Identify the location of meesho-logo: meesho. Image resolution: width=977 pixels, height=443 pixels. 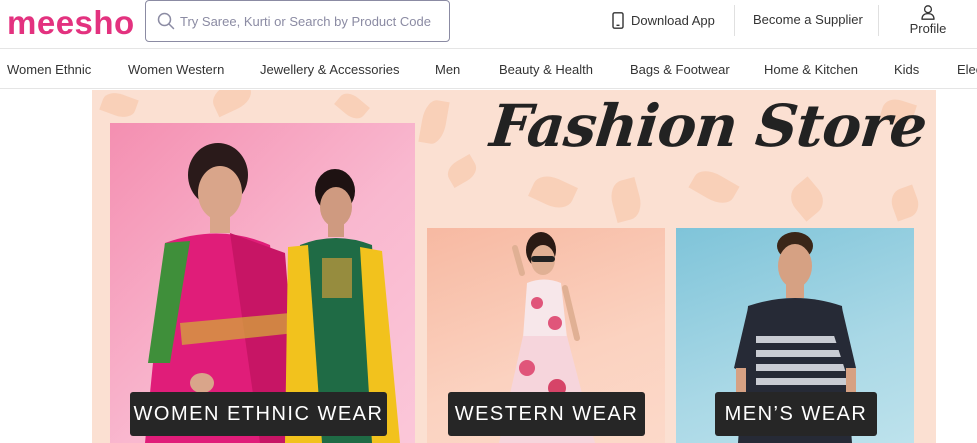
(71, 23).